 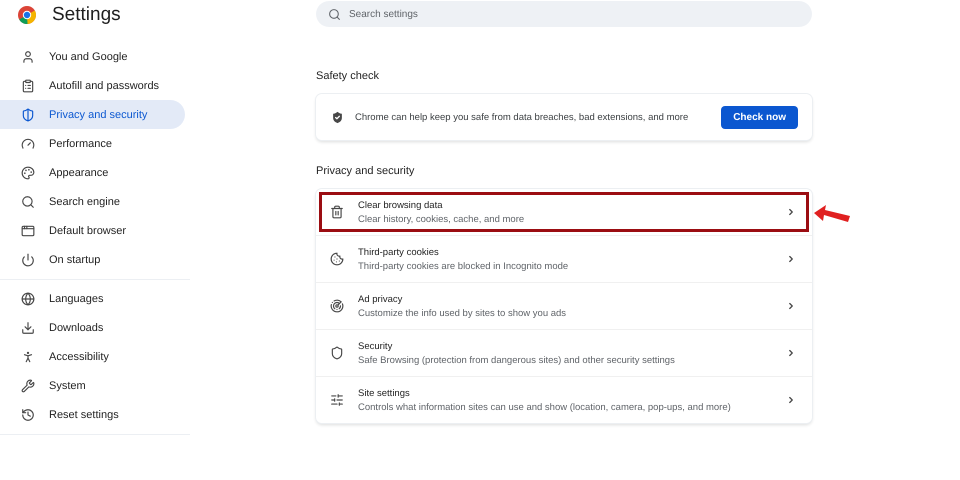 I want to click on palette-icon, so click(x=28, y=173).